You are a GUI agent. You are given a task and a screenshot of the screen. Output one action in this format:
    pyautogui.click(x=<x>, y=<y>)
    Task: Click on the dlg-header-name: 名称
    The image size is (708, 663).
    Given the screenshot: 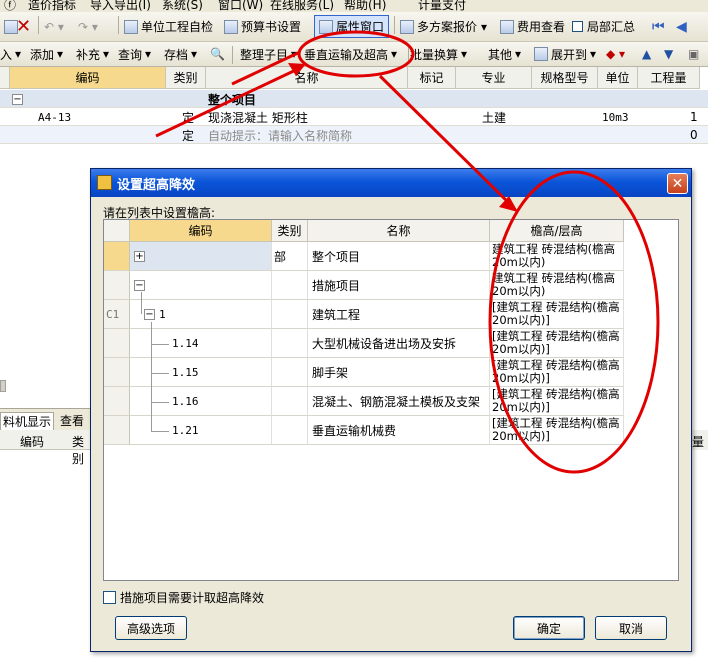 What is the action you would take?
    pyautogui.click(x=399, y=231)
    